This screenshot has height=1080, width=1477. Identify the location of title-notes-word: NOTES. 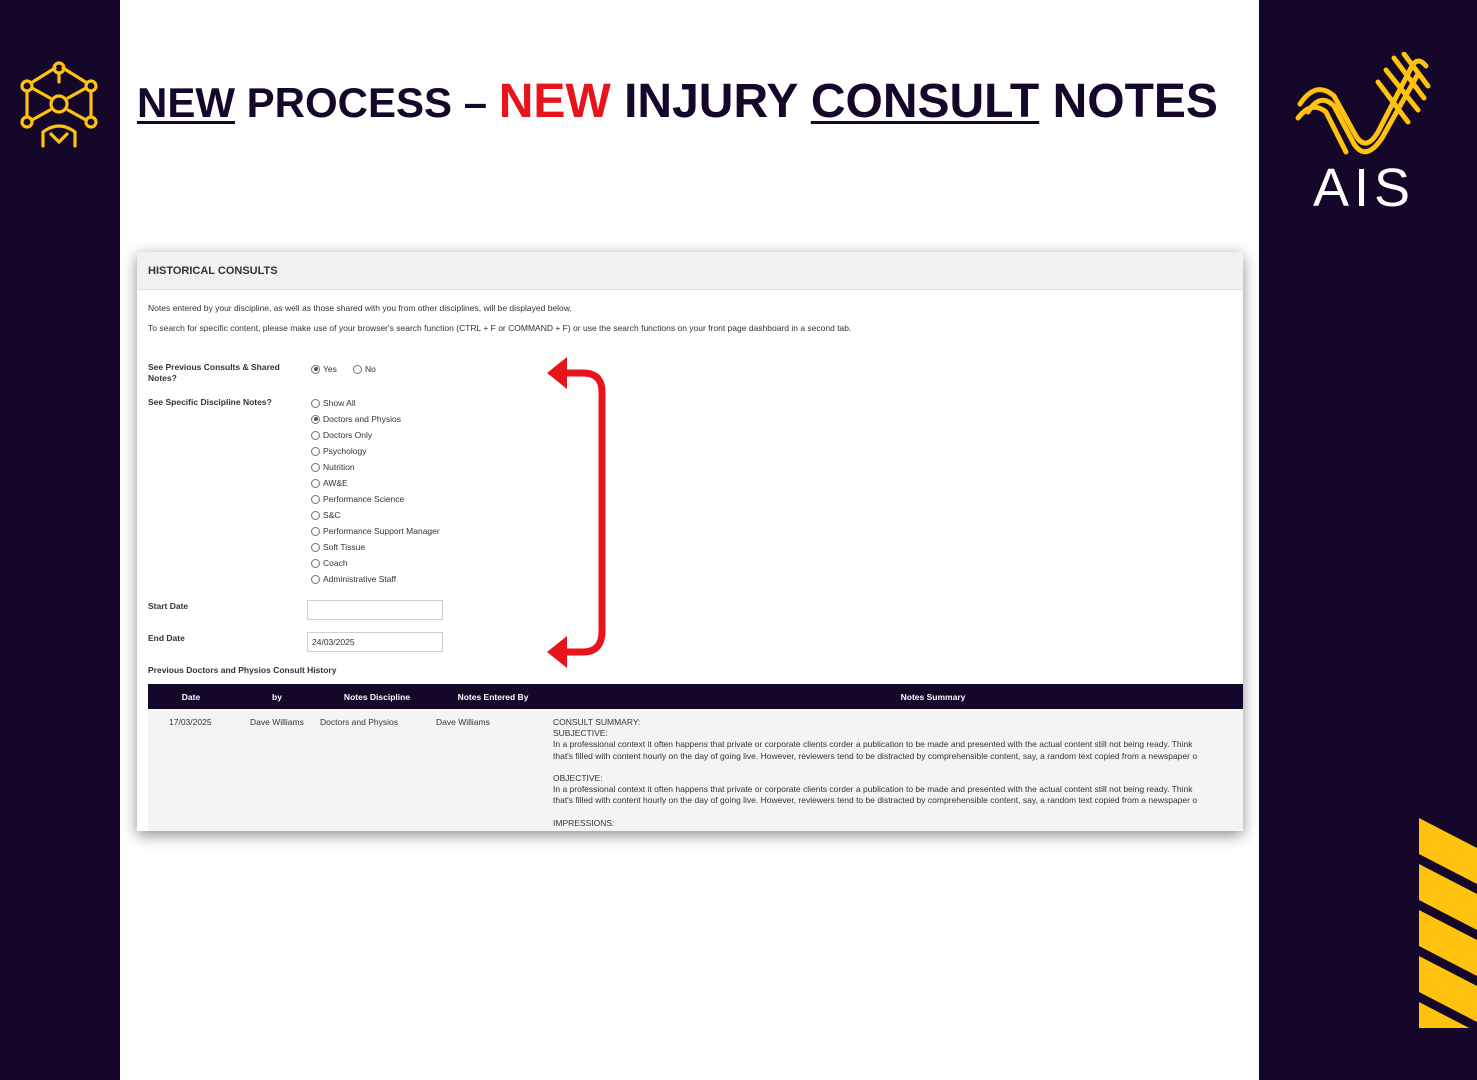
(1128, 101).